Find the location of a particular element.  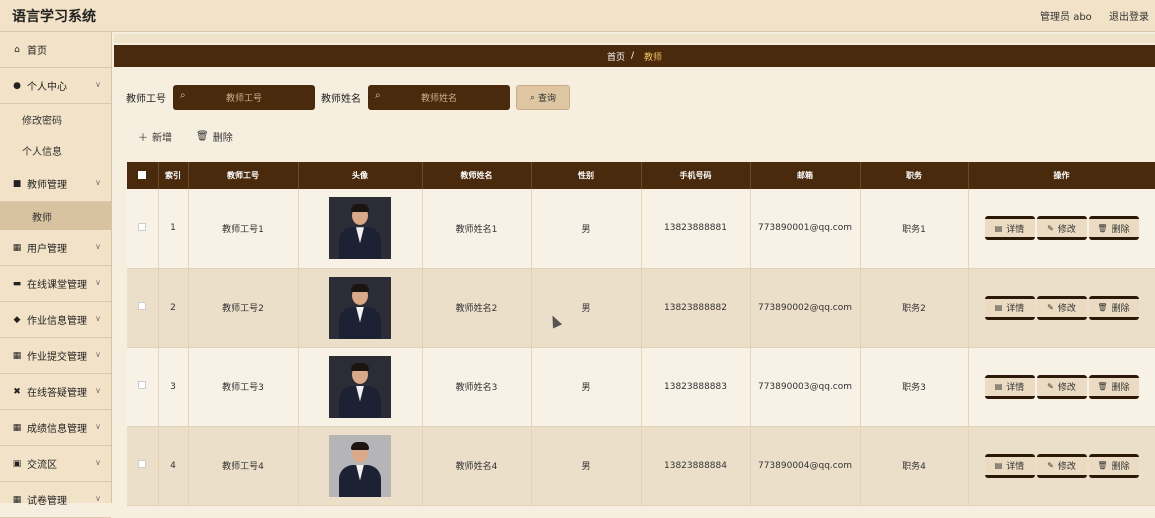

cell-email: 773890002@qq.com is located at coordinates (805, 308).